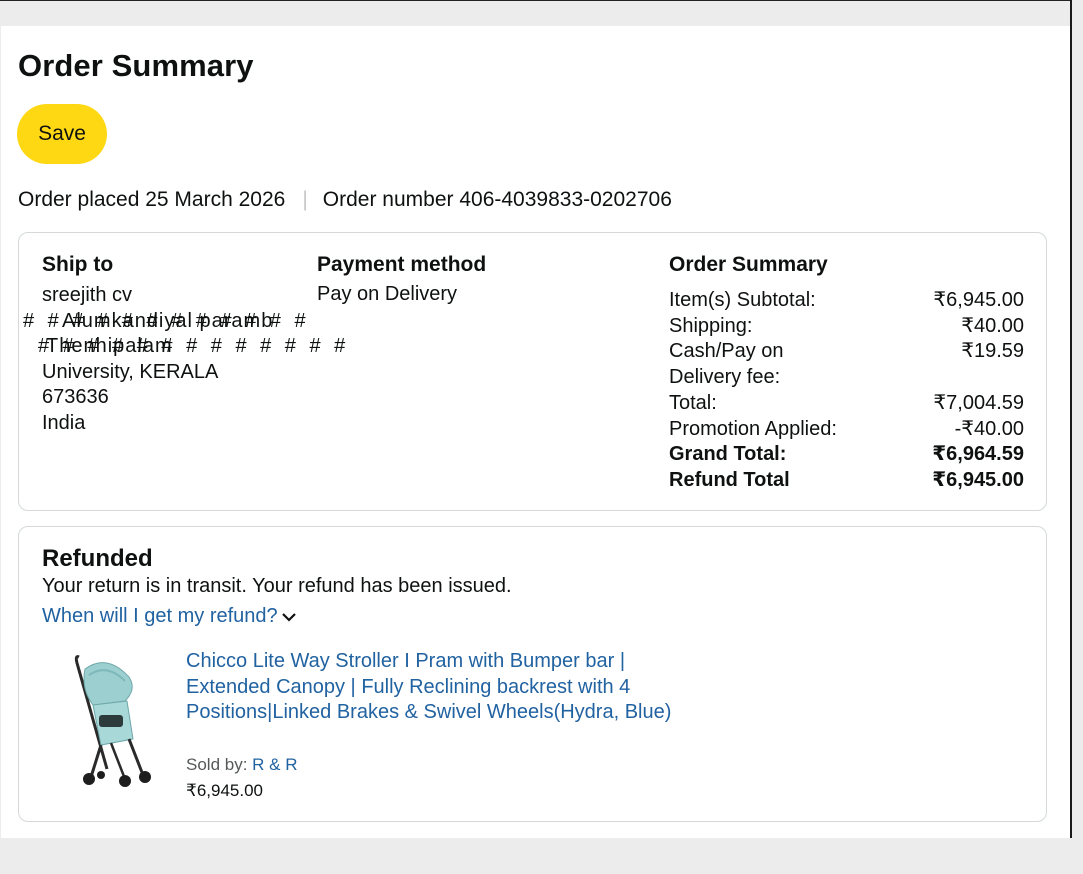  What do you see at coordinates (274, 764) in the screenshot?
I see `seller-link: R & R` at bounding box center [274, 764].